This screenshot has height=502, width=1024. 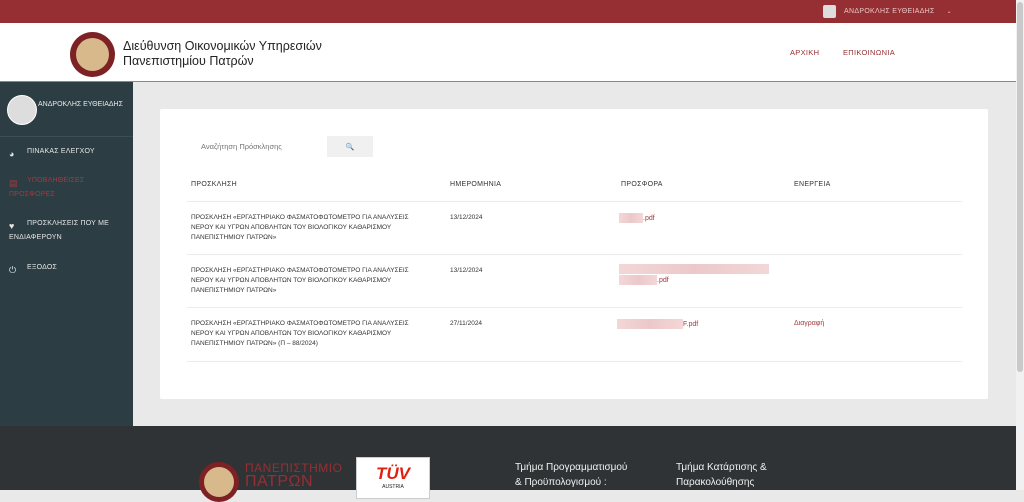 What do you see at coordinates (257, 146) in the screenshot?
I see `search-input` at bounding box center [257, 146].